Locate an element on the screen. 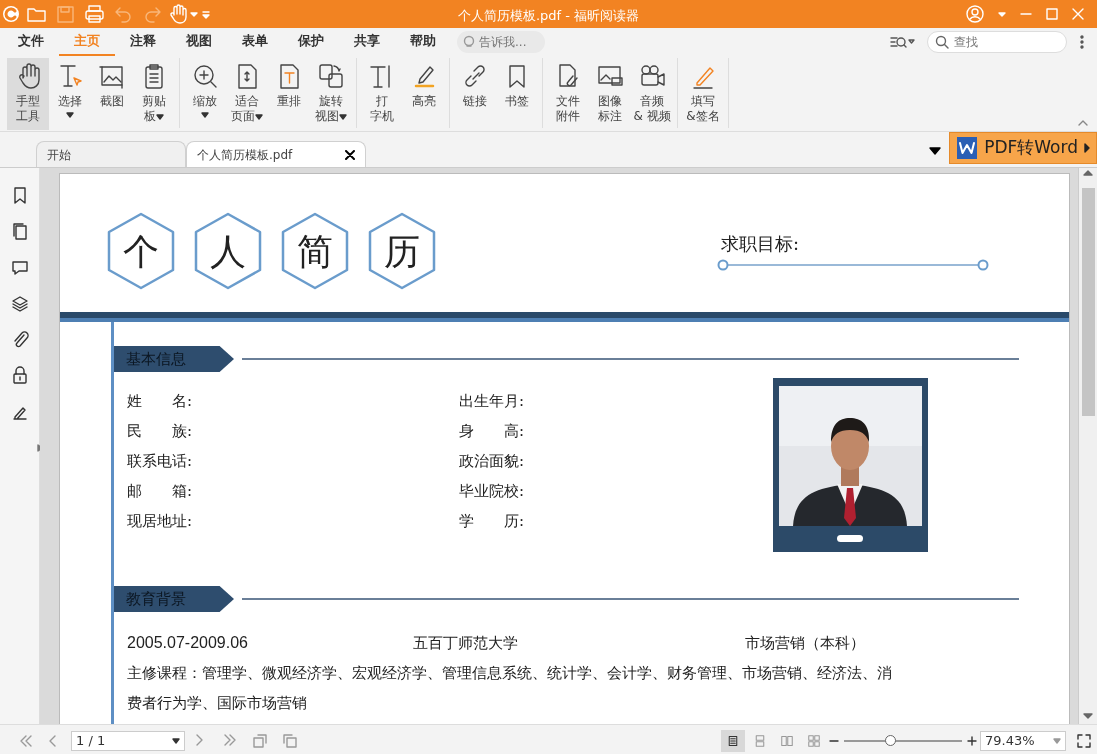 The image size is (1097, 754). comment-icon is located at coordinates (19, 267).